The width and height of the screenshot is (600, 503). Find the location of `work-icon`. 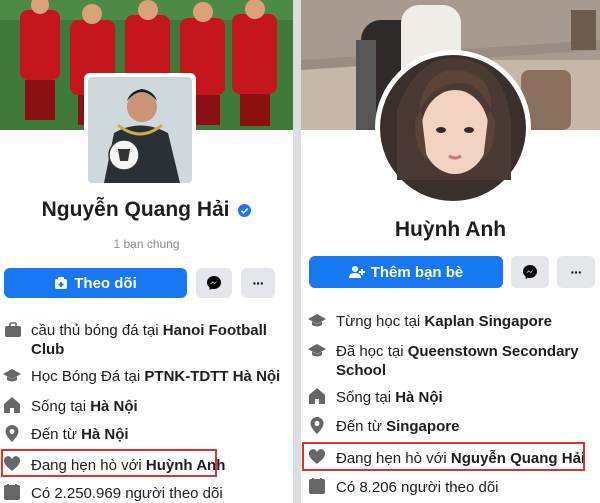

work-icon is located at coordinates (13, 330).